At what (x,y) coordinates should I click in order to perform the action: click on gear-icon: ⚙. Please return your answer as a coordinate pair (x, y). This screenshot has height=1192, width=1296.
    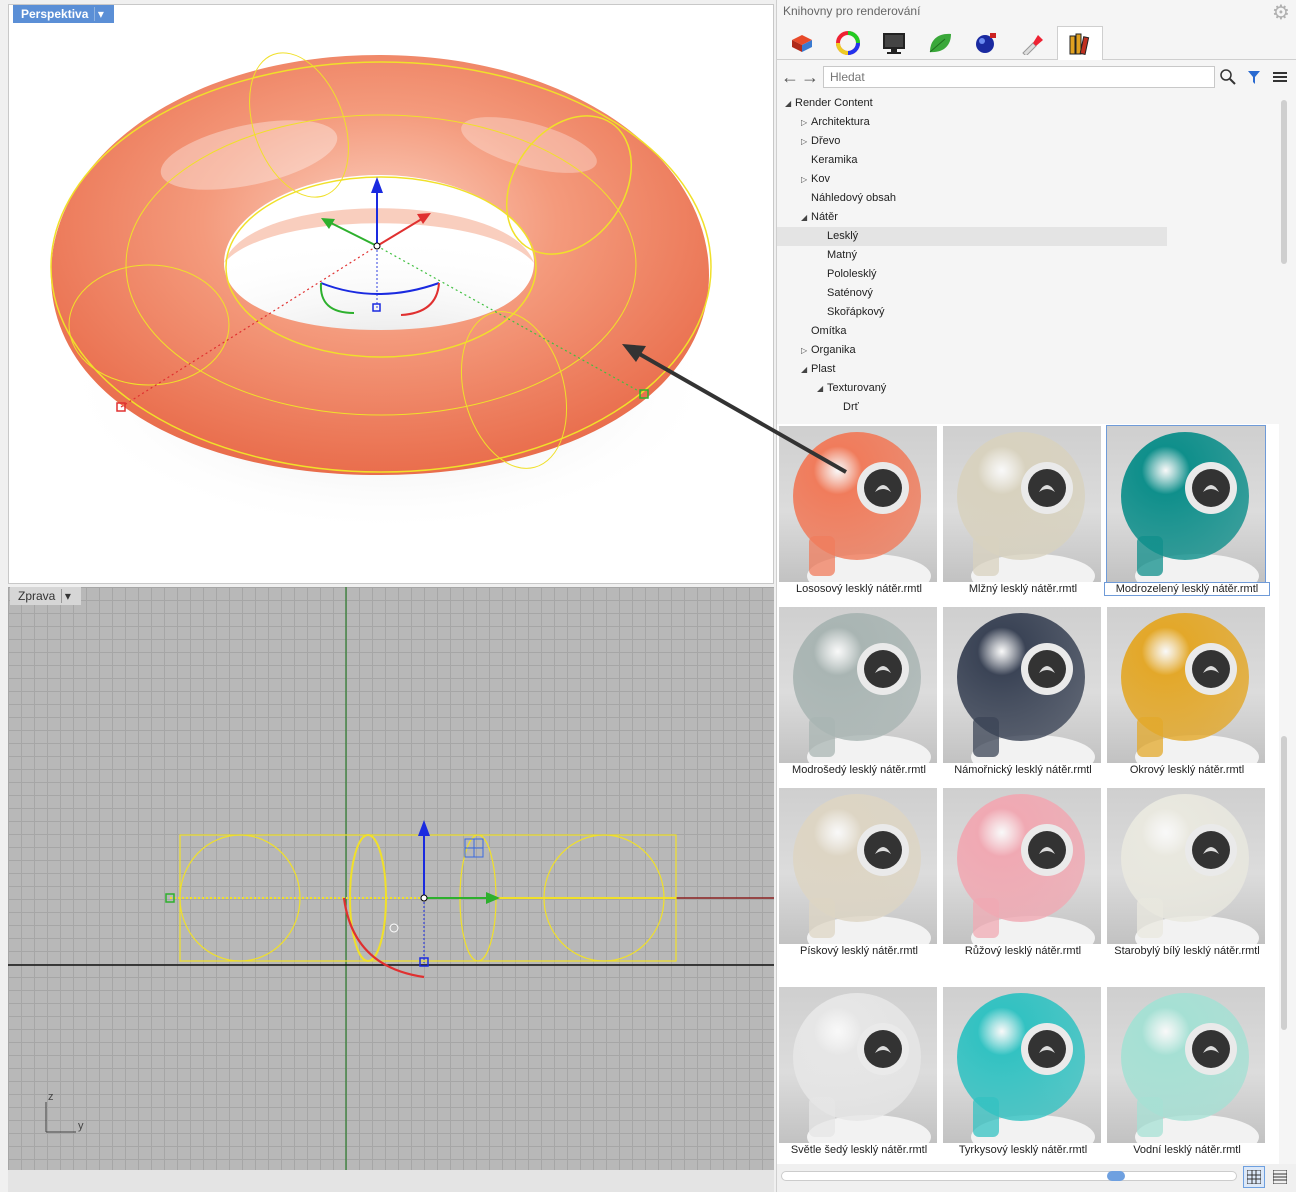
    Looking at the image, I should click on (1281, 13).